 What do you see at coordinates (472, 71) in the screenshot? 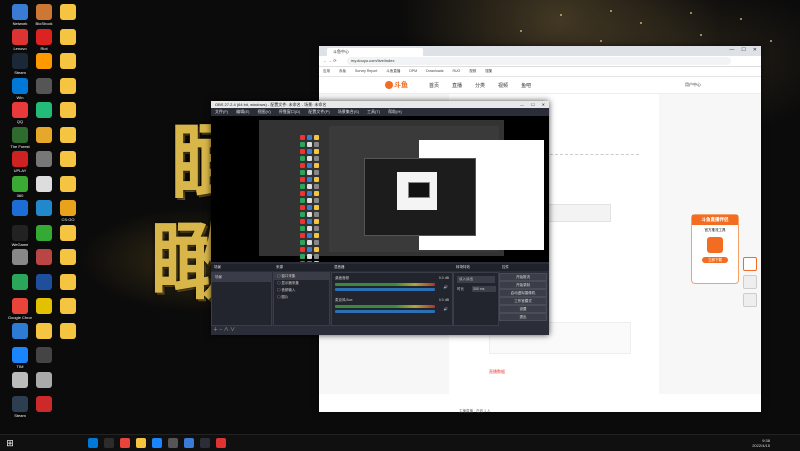
I see `bookmark-item: 视频` at bounding box center [472, 71].